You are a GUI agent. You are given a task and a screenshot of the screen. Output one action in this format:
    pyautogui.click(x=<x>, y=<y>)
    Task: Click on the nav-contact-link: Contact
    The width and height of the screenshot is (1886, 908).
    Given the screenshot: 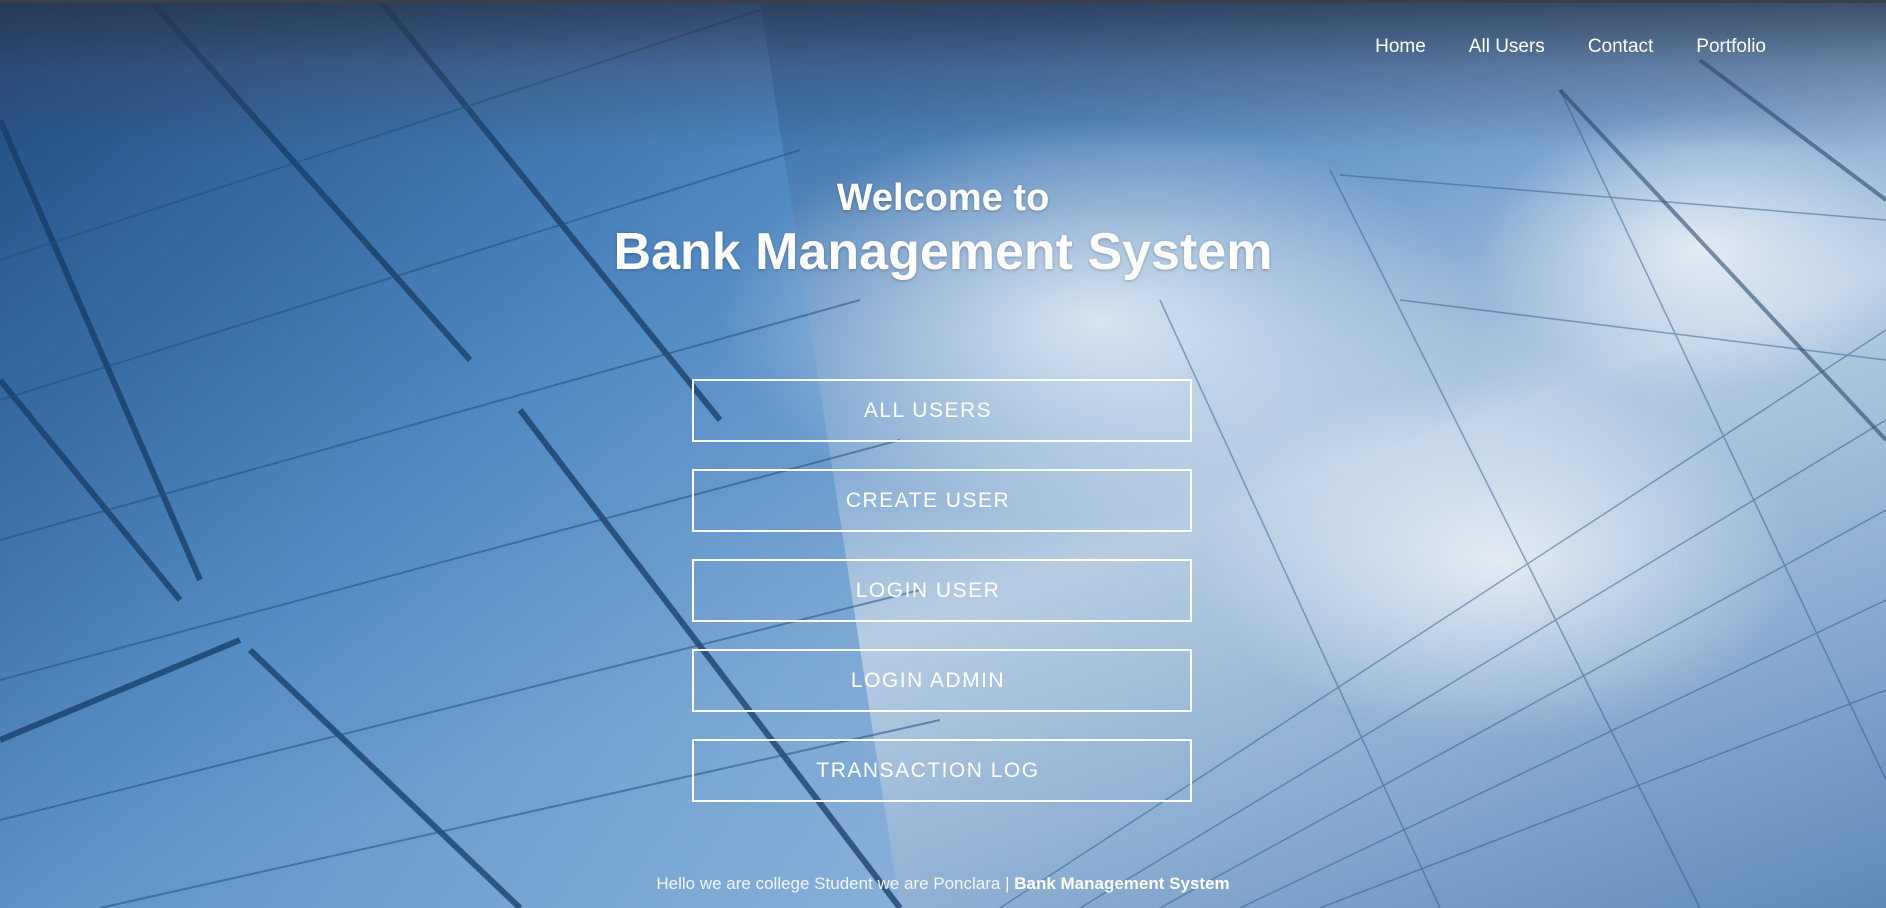 What is the action you would take?
    pyautogui.click(x=1620, y=47)
    